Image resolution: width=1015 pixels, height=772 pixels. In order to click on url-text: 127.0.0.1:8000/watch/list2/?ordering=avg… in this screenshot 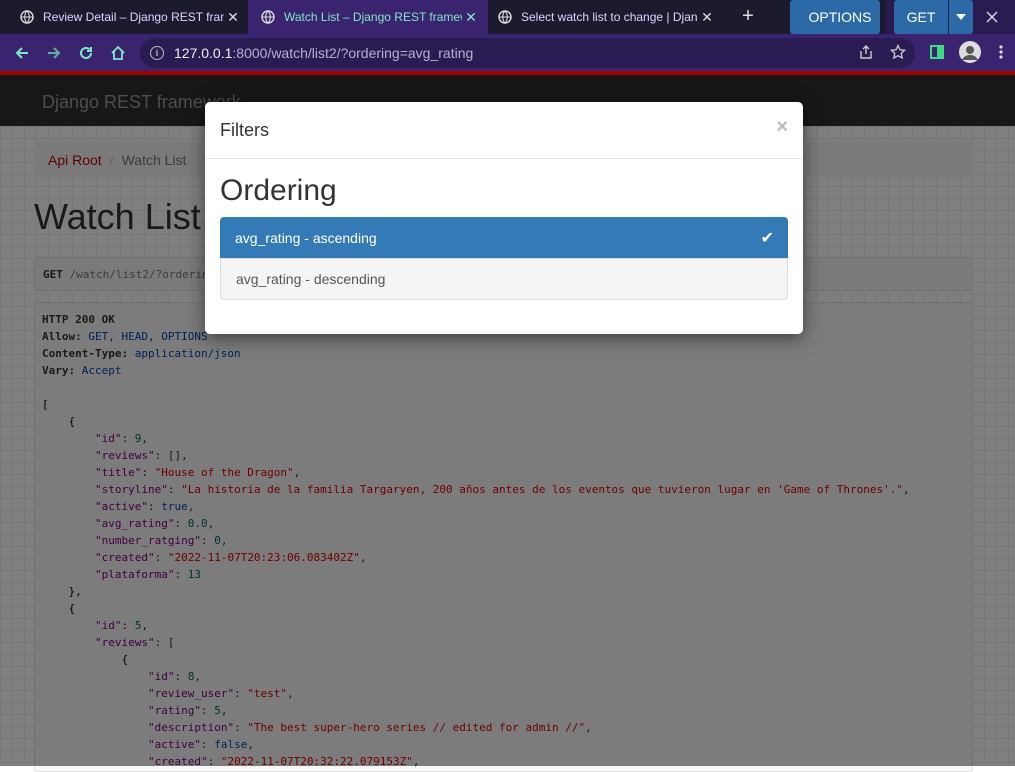, I will do `click(324, 53)`.